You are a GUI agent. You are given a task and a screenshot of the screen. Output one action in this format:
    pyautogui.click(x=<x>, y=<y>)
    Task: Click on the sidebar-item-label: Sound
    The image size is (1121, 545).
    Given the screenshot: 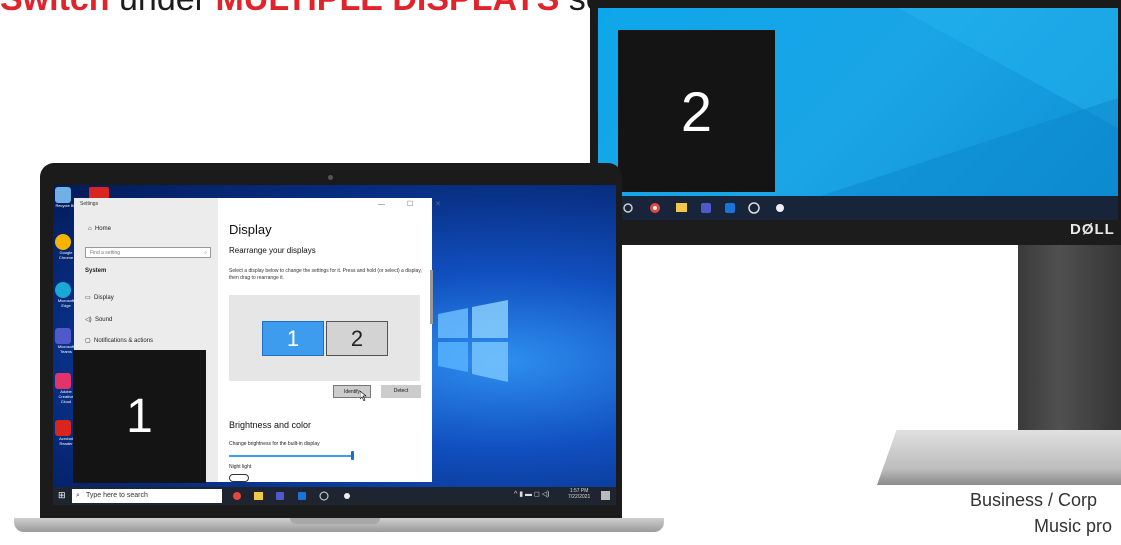 What is the action you would take?
    pyautogui.click(x=103, y=320)
    